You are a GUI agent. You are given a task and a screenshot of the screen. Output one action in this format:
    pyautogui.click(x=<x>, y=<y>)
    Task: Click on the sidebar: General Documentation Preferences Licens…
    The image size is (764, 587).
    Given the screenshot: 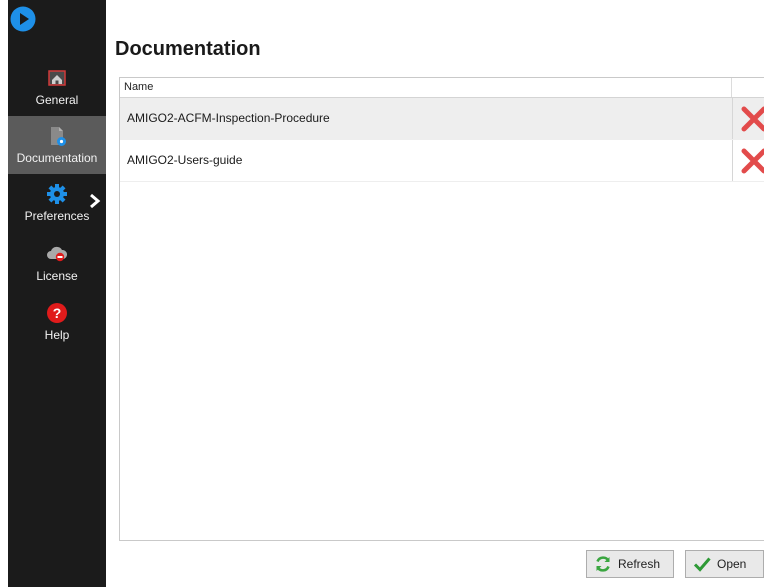 What is the action you would take?
    pyautogui.click(x=57, y=293)
    